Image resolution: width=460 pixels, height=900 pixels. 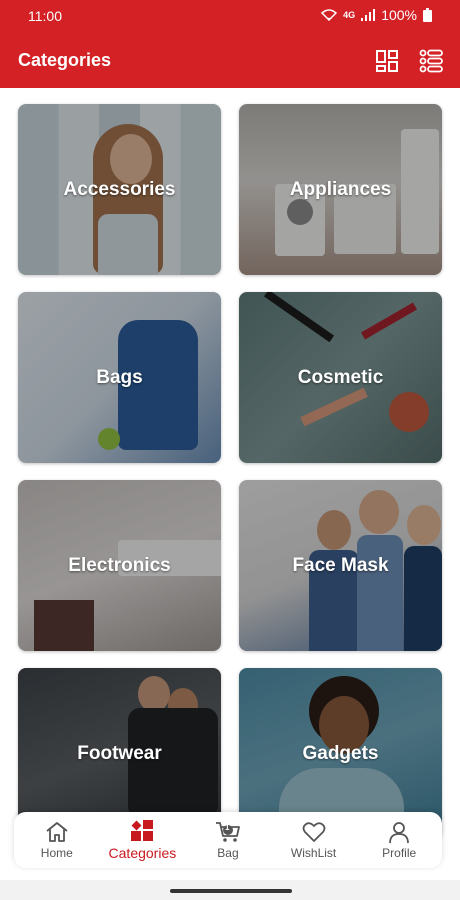 I want to click on page-title: Categories, so click(x=65, y=60).